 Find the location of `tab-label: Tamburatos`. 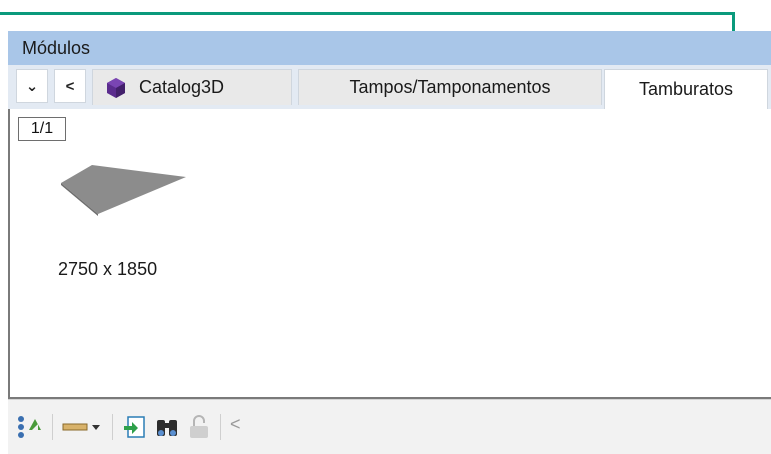

tab-label: Tamburatos is located at coordinates (686, 89).